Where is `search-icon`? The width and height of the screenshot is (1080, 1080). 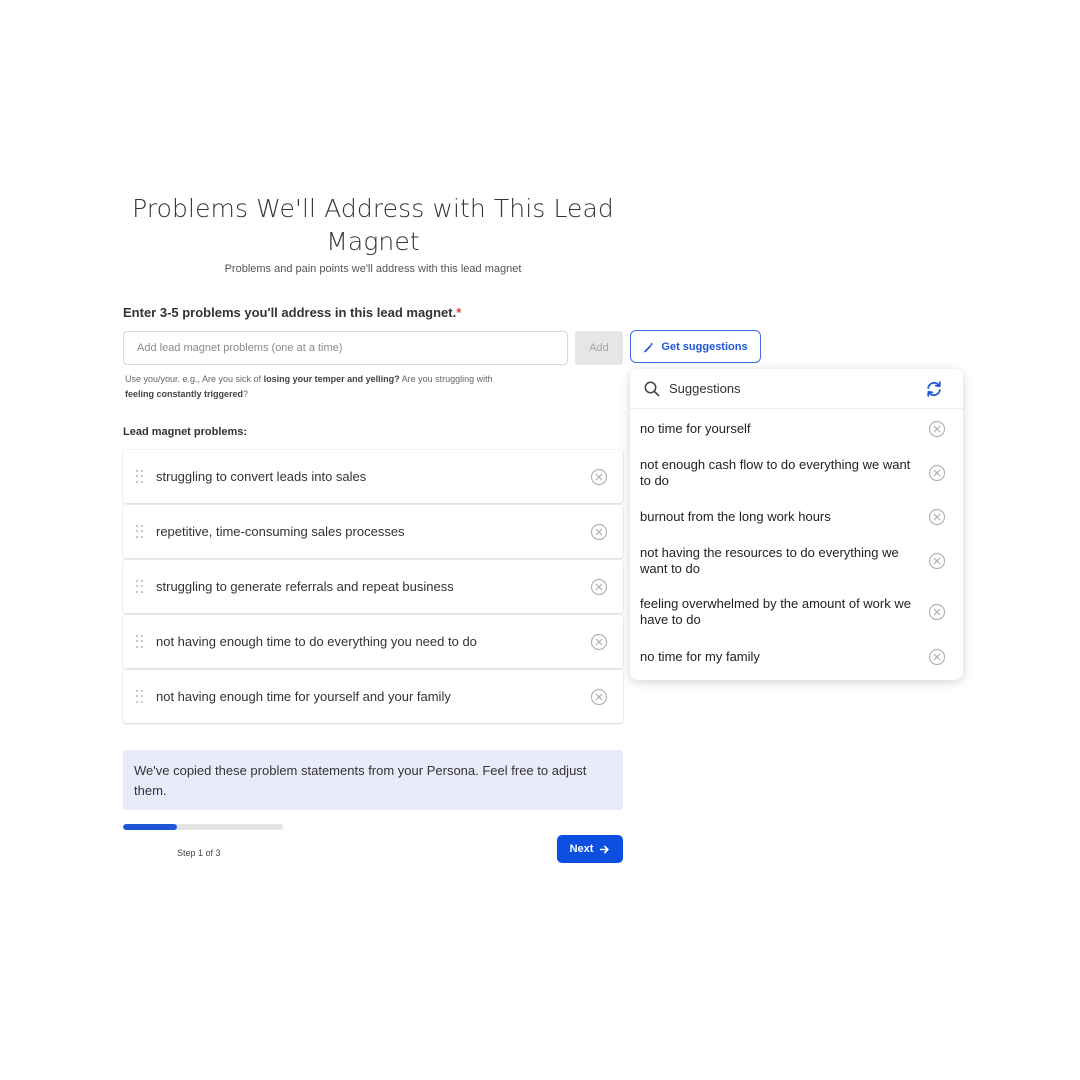
search-icon is located at coordinates (652, 388).